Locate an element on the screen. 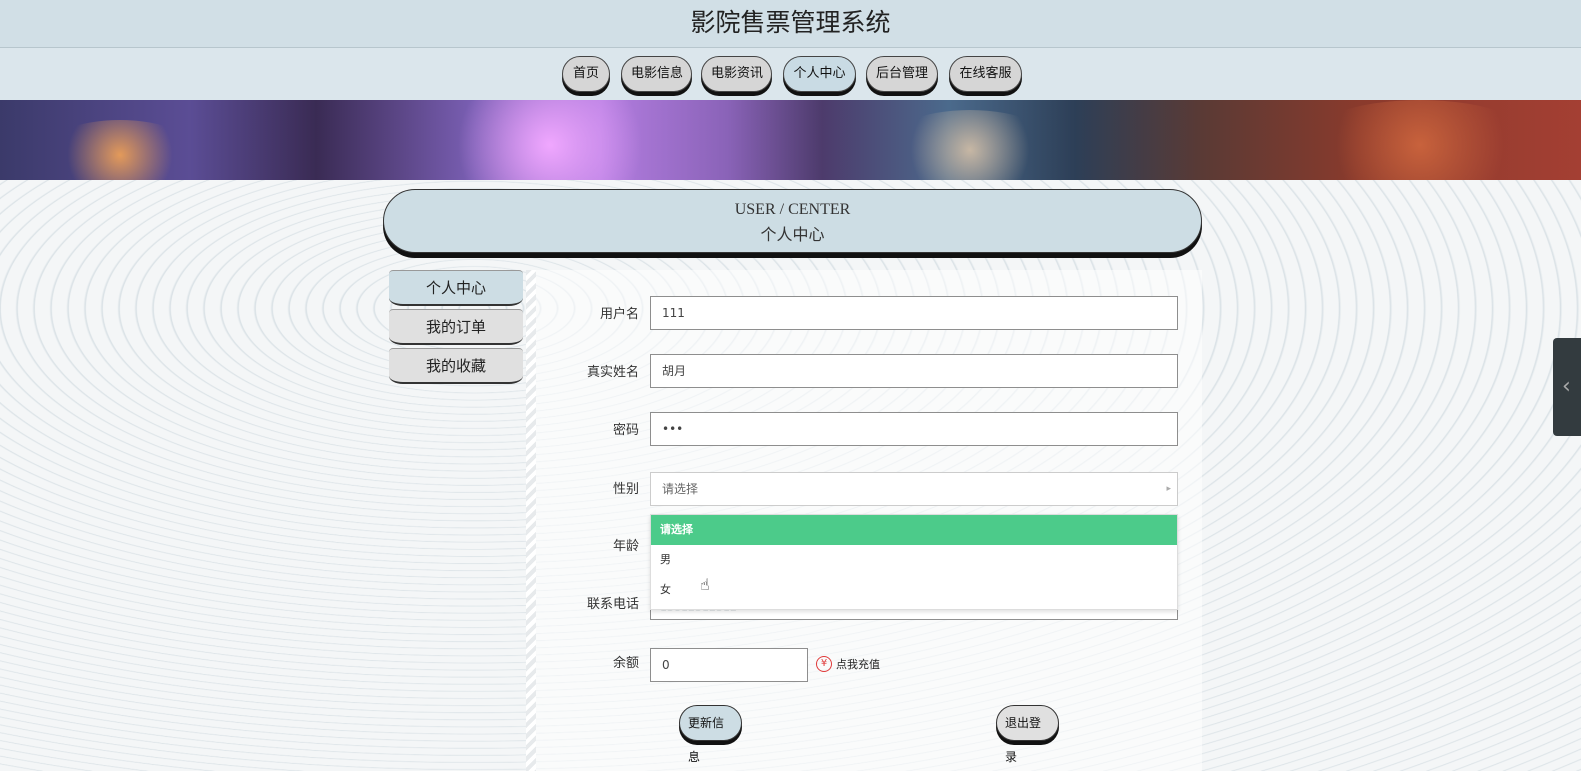 This screenshot has width=1581, height=771. chevron-left-icon: ‹ is located at coordinates (1566, 386).